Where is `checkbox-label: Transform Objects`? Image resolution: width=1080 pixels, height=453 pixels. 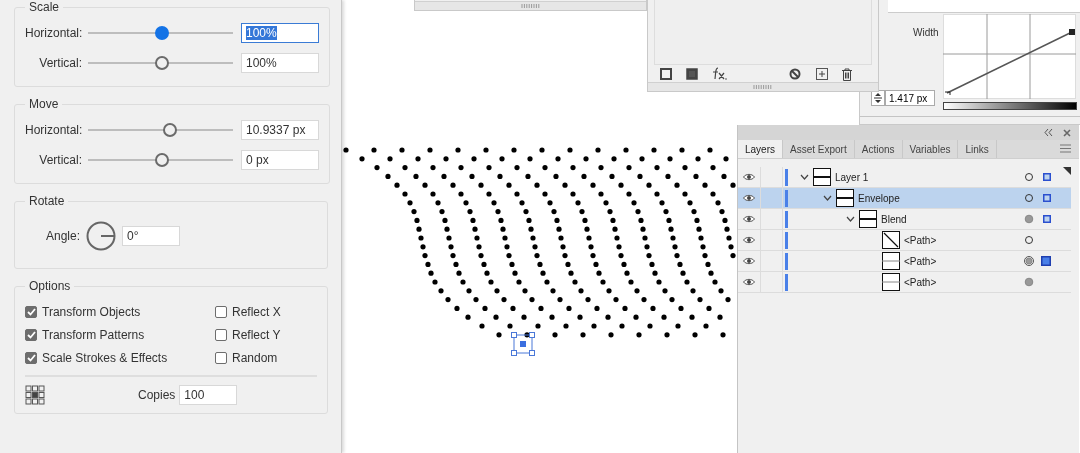 checkbox-label: Transform Objects is located at coordinates (91, 312).